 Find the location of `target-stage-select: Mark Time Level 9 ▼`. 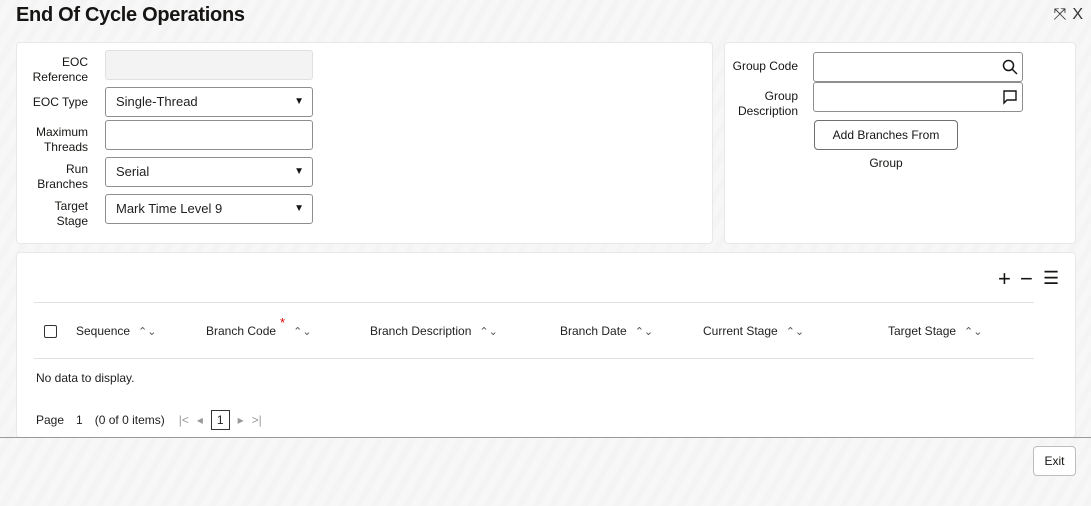

target-stage-select: Mark Time Level 9 ▼ is located at coordinates (209, 209).